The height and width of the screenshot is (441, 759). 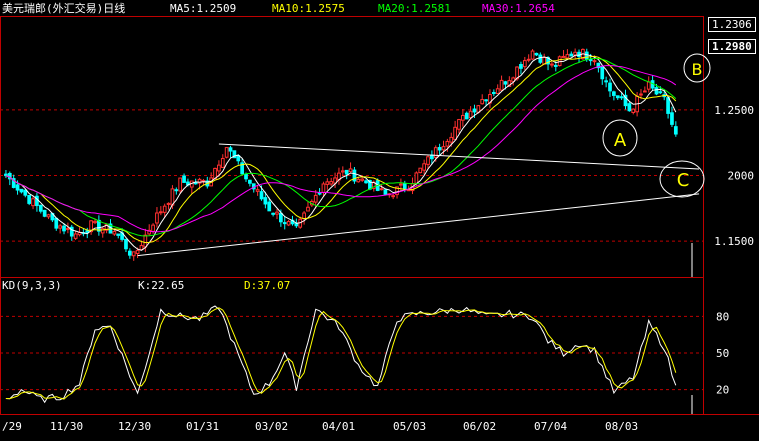 What do you see at coordinates (621, 426) in the screenshot?
I see `x-tick-label: 08/03` at bounding box center [621, 426].